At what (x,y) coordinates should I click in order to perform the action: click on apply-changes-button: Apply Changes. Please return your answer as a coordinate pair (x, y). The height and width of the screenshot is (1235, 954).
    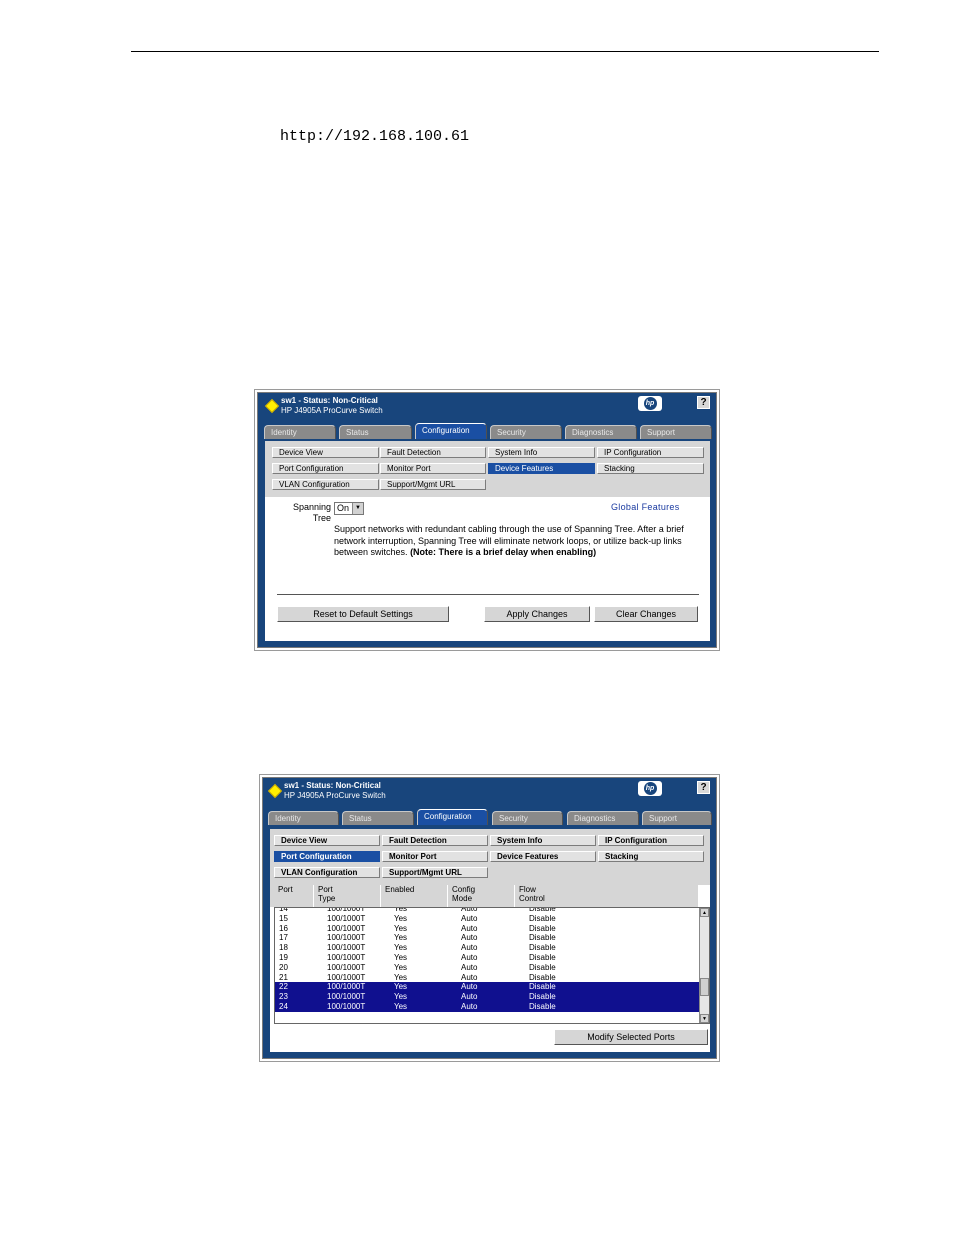
    Looking at the image, I should click on (537, 614).